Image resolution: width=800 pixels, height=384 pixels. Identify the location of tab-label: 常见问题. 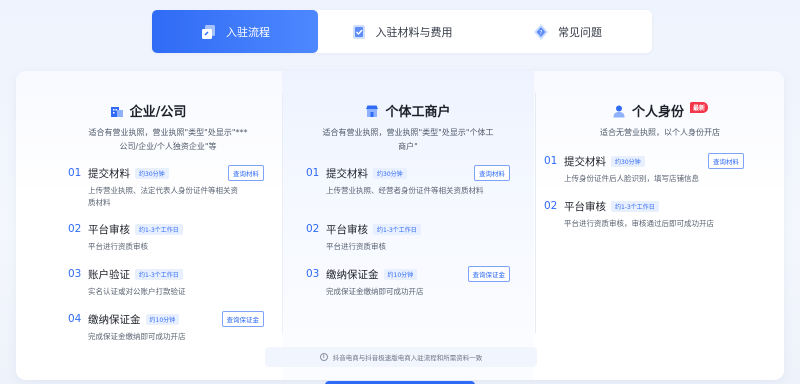
(580, 32).